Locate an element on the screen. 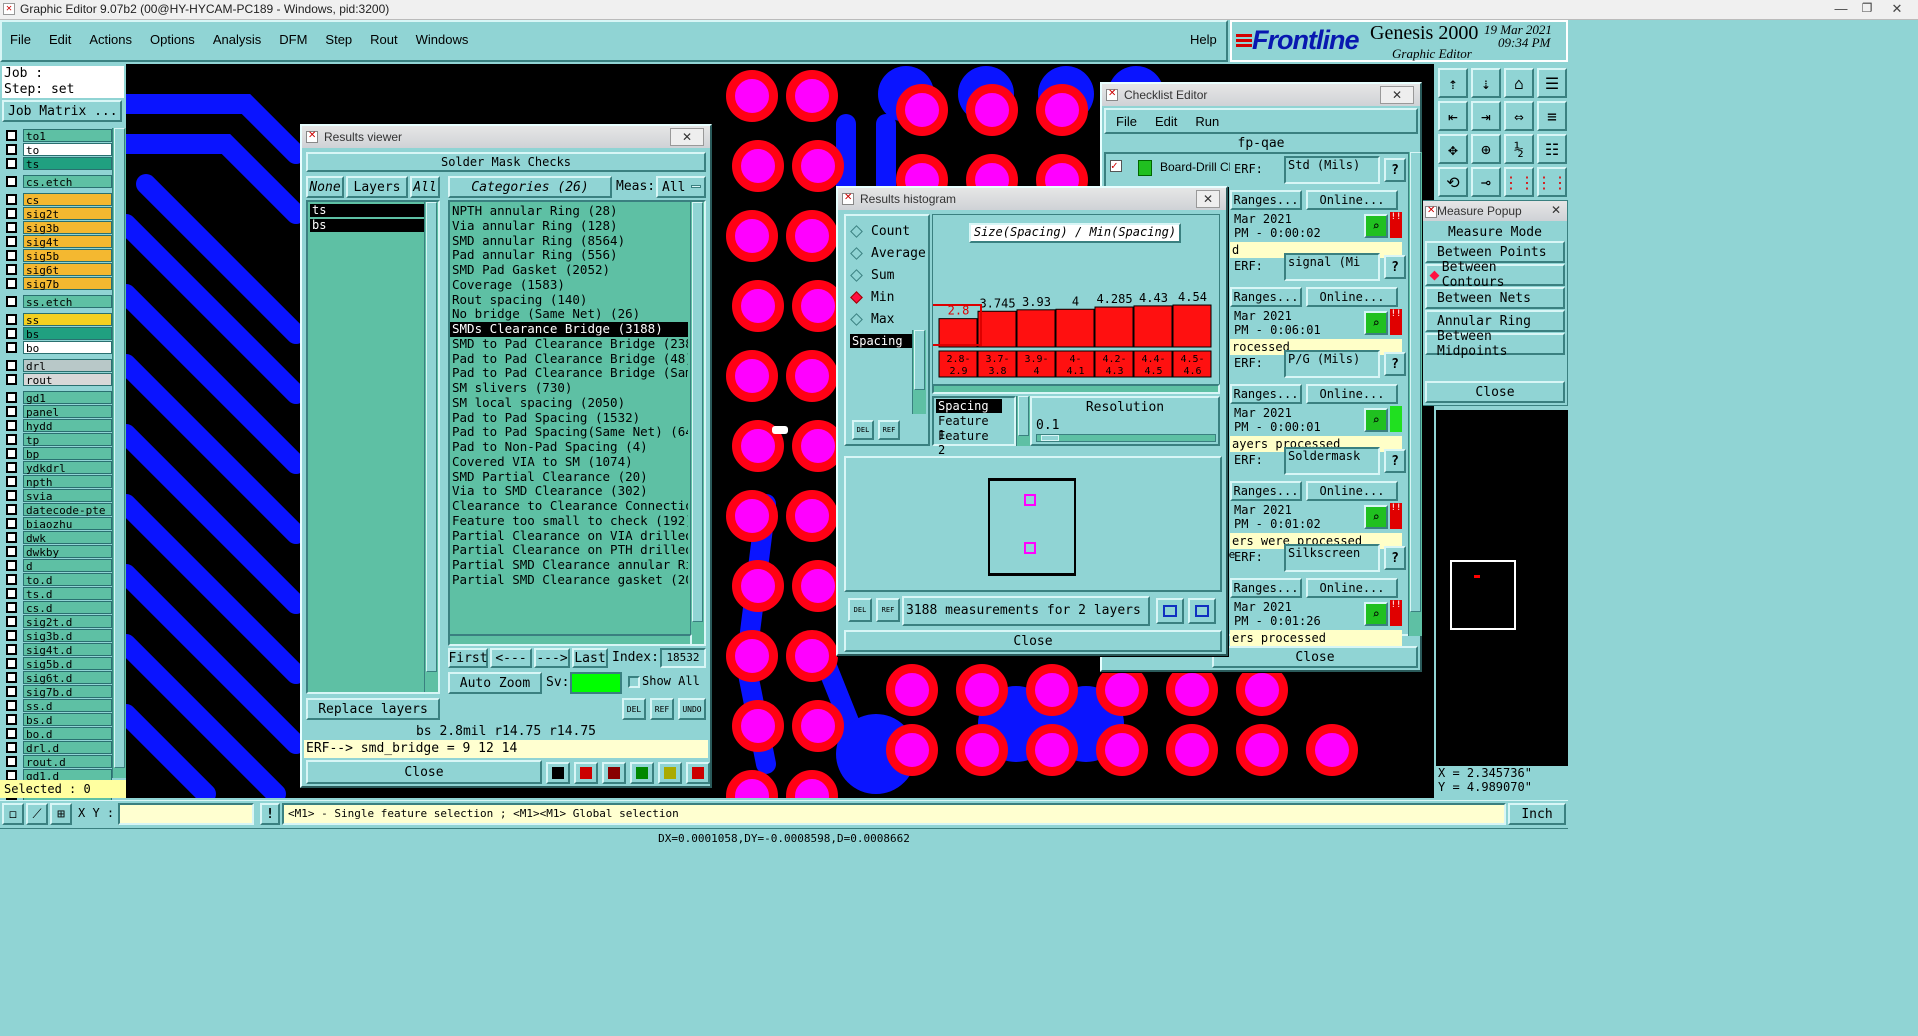 Image resolution: width=1918 pixels, height=1036 pixels. layer-row: cs is located at coordinates (56, 200).